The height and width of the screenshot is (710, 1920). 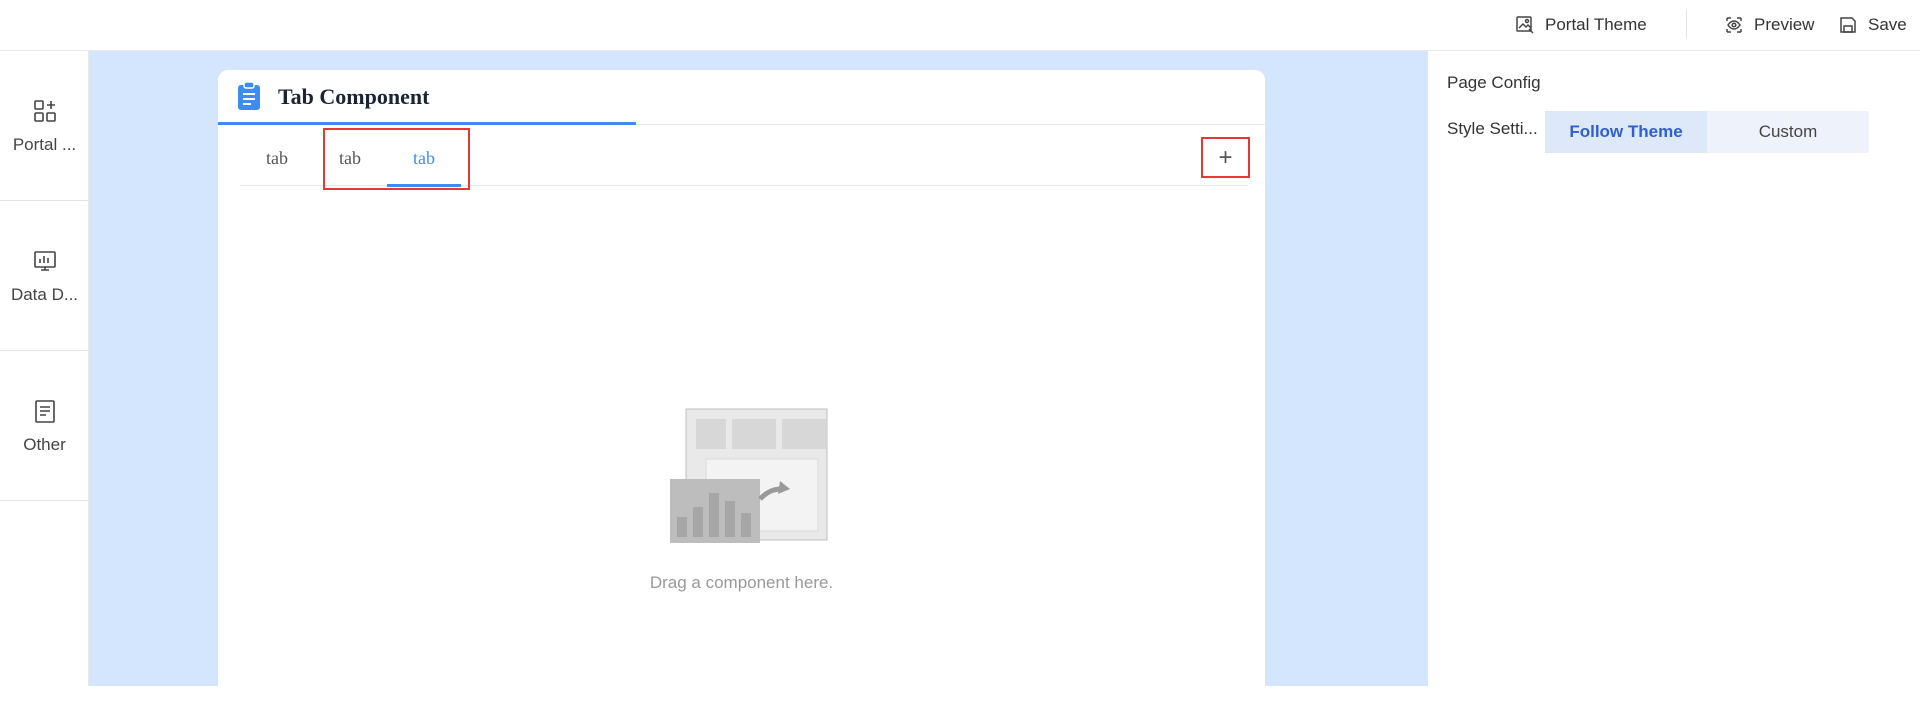 I want to click on portal-theme-label: Portal Theme, so click(x=1596, y=24).